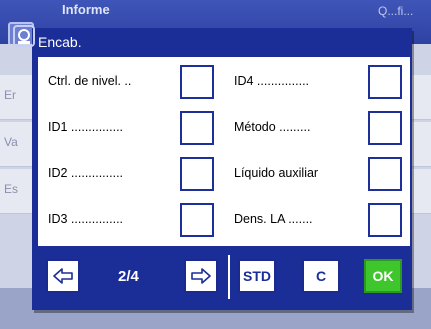 The image size is (431, 329). I want to click on std-button: STD, so click(257, 276).